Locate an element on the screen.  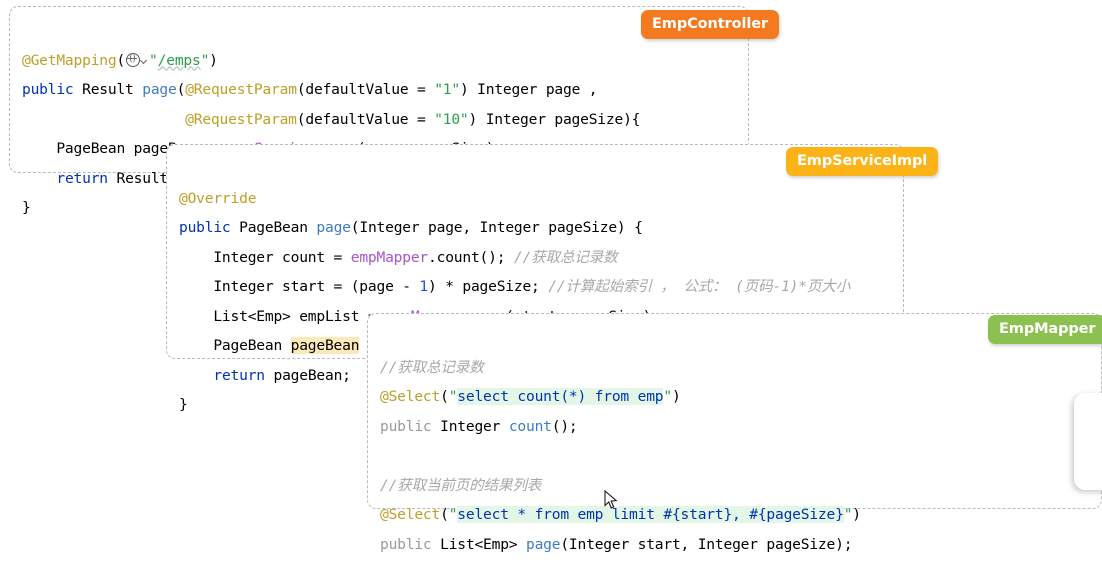
param-pagesize: ) Integer pageSize){ is located at coordinates (554, 119).